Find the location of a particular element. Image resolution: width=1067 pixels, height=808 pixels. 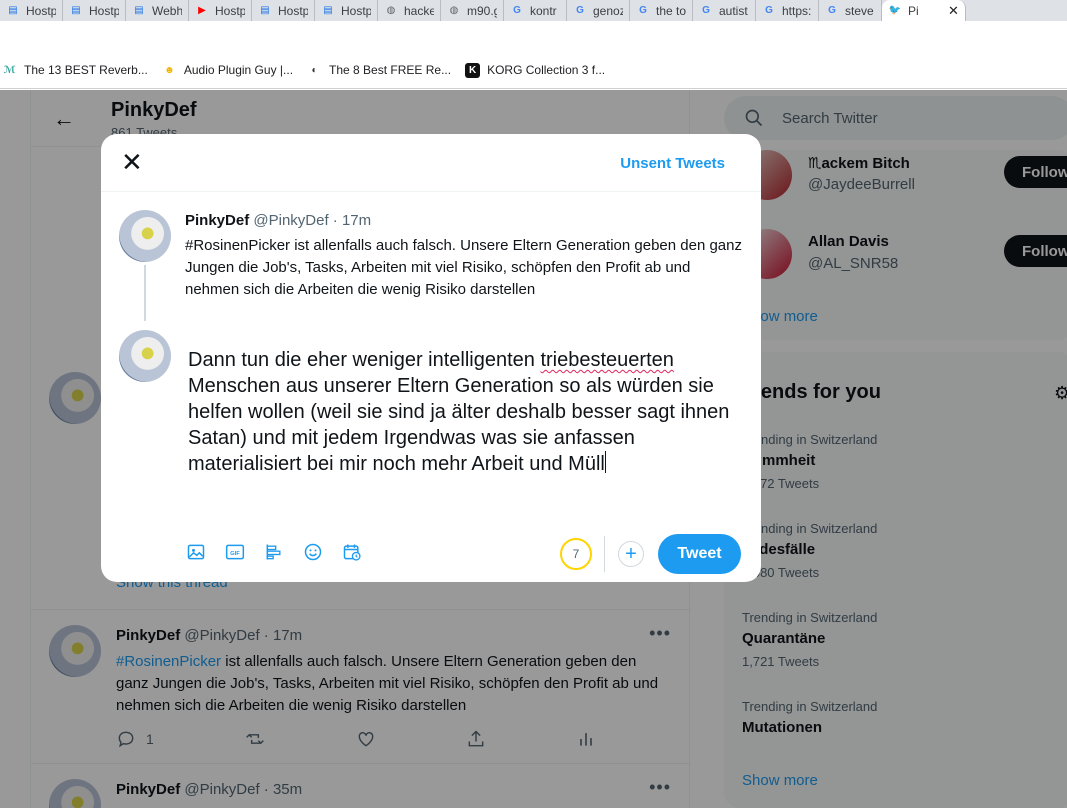

thread-tweet-header: PinkyDef @PinkyDef · 17m is located at coordinates (278, 220).